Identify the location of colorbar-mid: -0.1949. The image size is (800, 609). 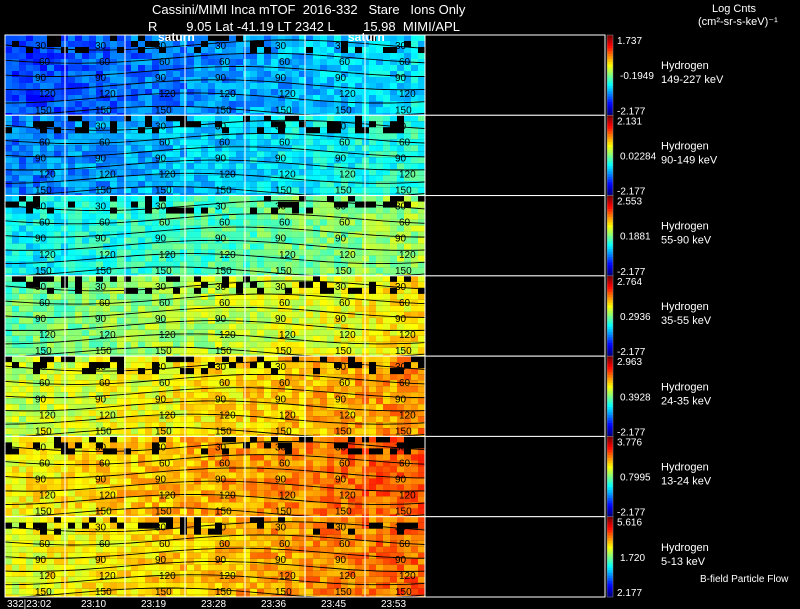
(637, 76).